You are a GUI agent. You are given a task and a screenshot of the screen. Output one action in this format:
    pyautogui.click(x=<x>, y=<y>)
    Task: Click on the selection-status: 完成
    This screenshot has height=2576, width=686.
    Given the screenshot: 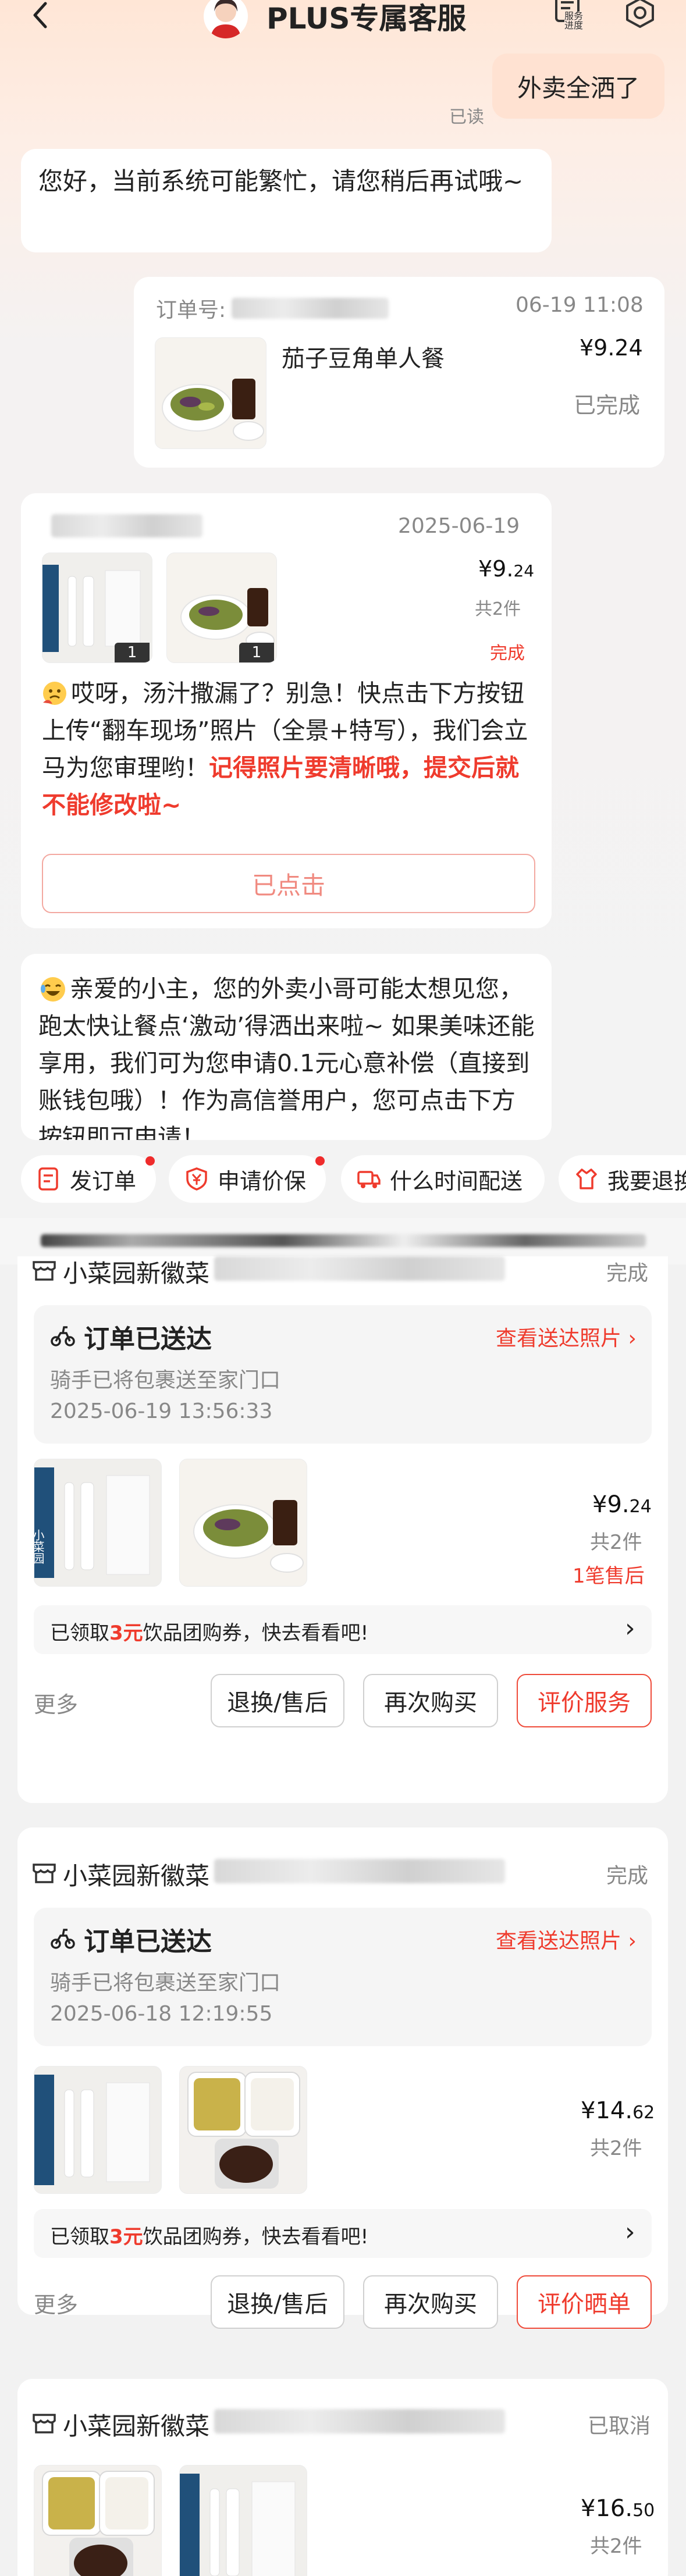 What is the action you would take?
    pyautogui.click(x=507, y=653)
    